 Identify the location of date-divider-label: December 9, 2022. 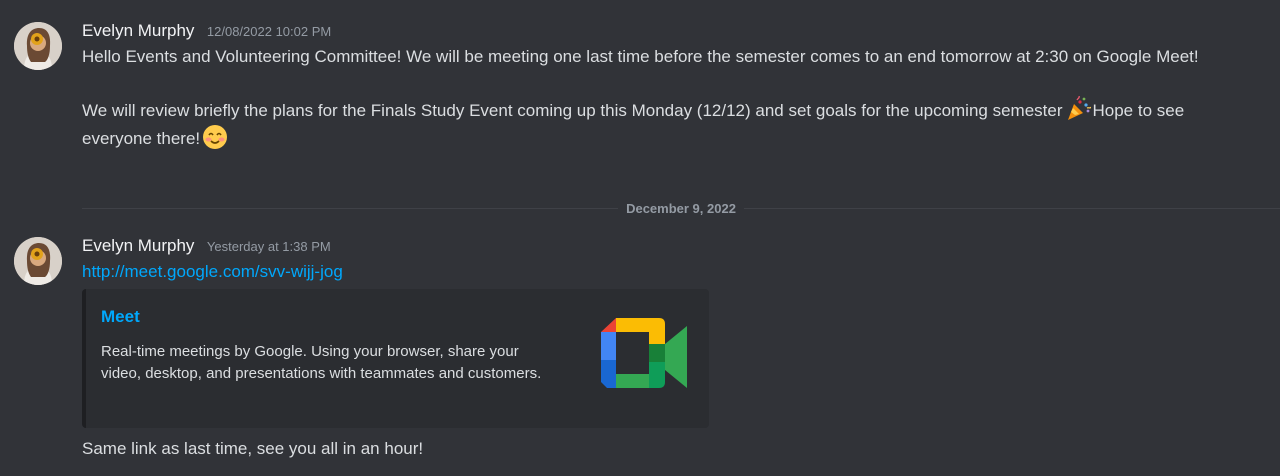
(681, 208).